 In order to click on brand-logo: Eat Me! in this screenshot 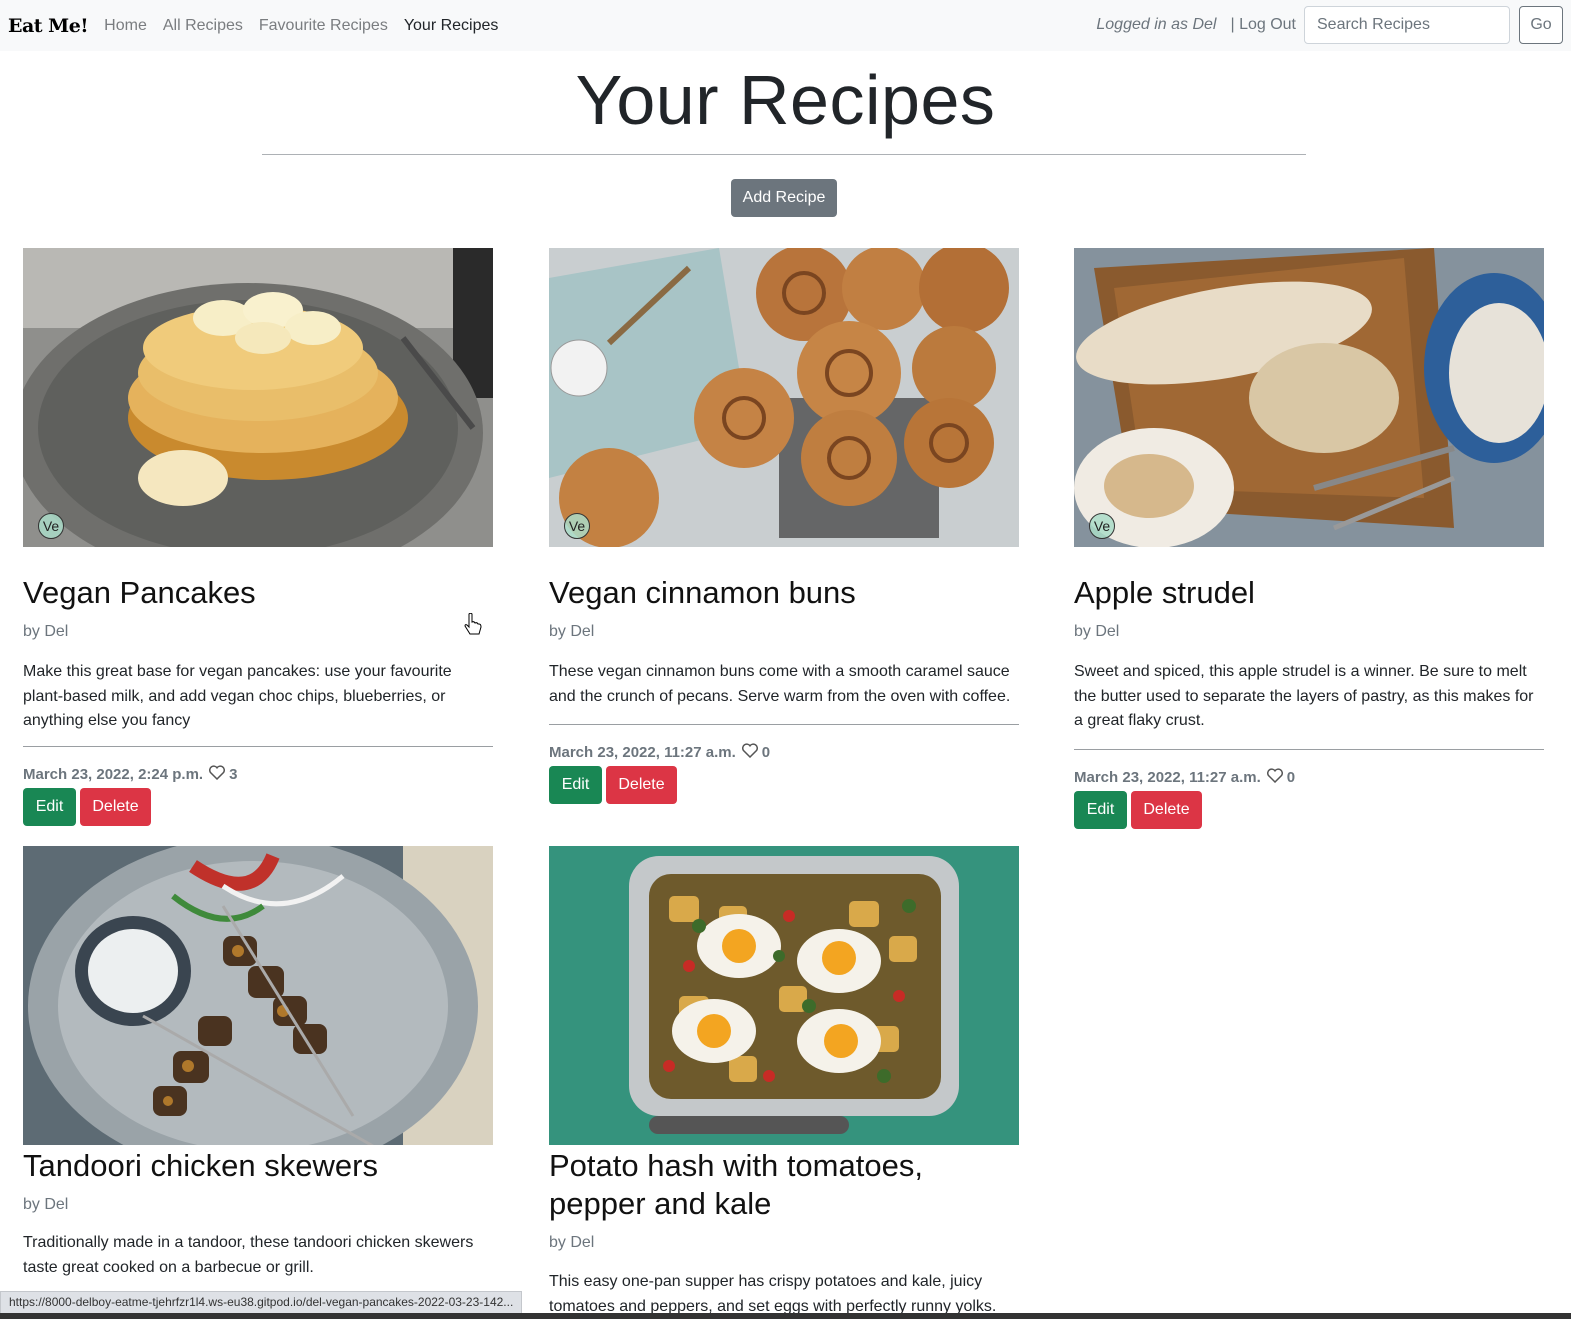, I will do `click(48, 26)`.